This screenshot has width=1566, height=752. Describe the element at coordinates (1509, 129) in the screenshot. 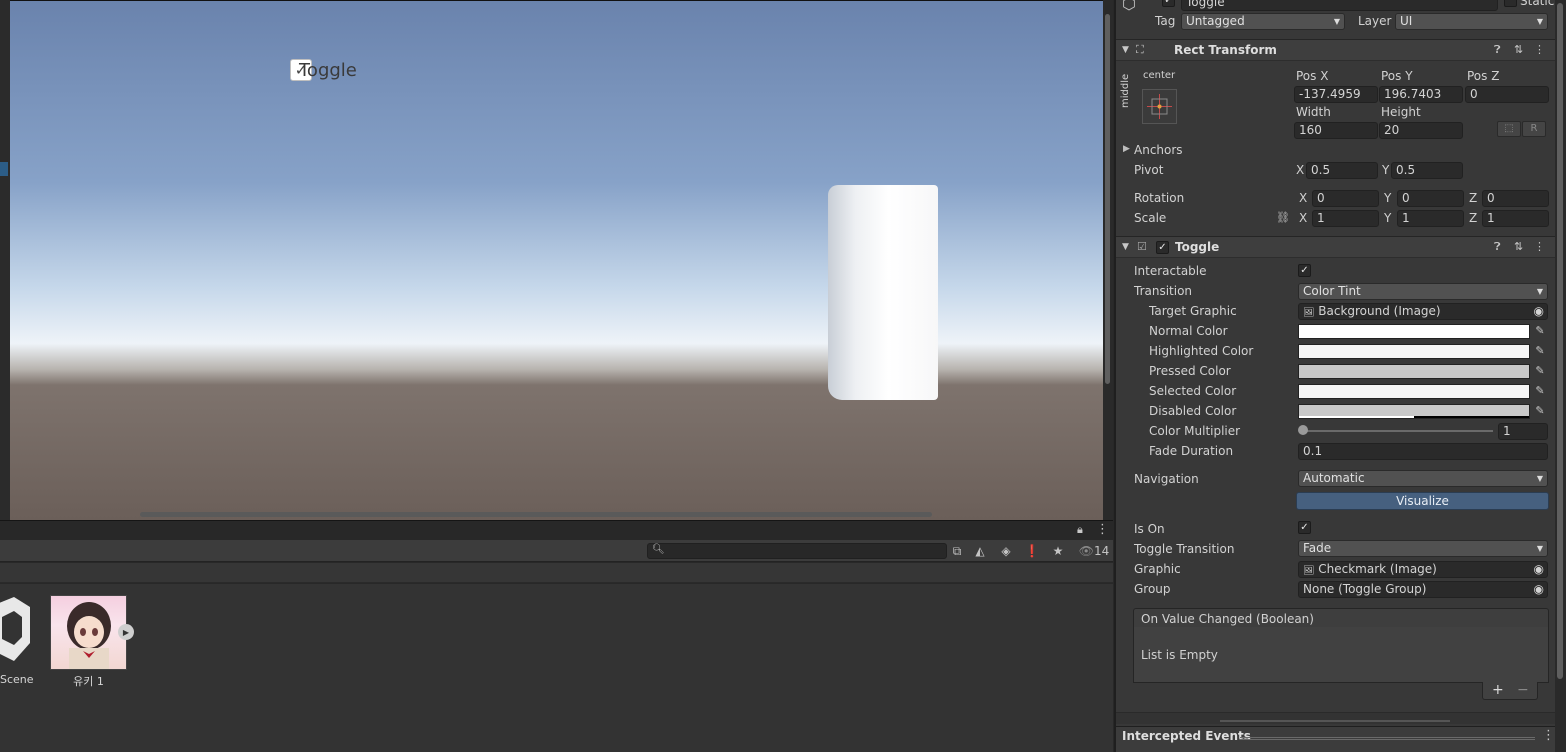

I see `blueprint-mode-button: ⬚` at that location.